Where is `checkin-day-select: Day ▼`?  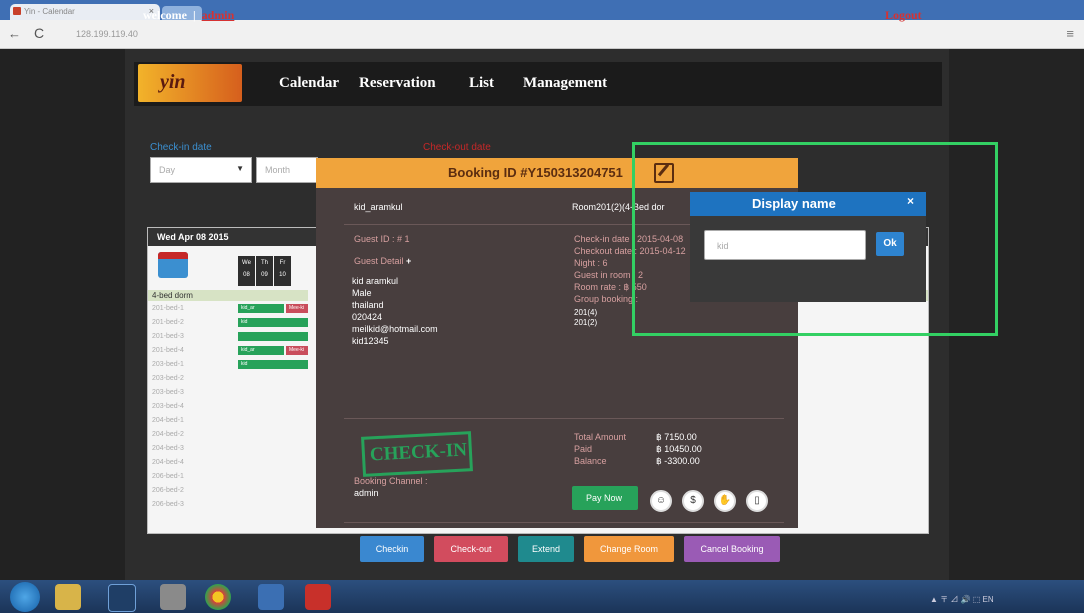
checkin-day-select: Day ▼ is located at coordinates (201, 170).